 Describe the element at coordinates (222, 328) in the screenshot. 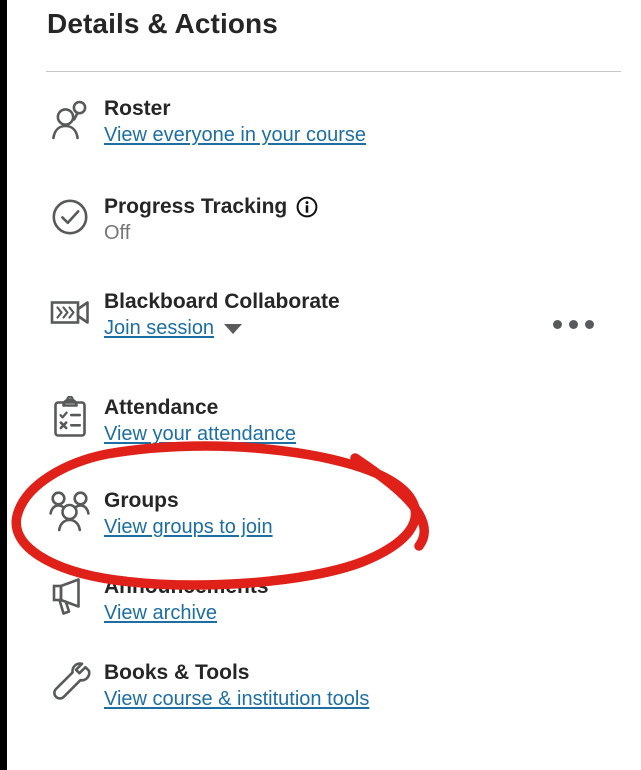

I see `blackboard-collaborate-link-row: Join session` at that location.